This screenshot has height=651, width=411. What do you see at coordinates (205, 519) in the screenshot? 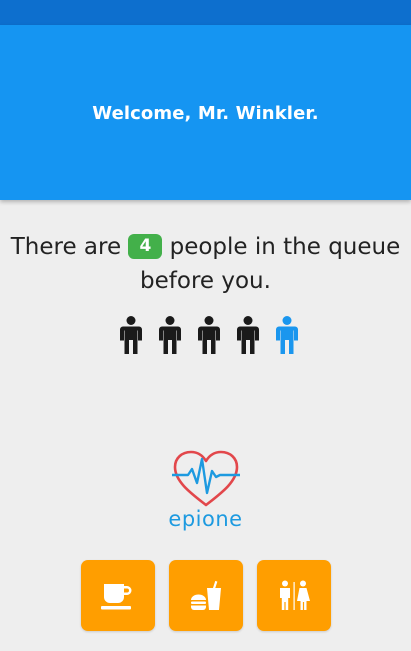
I see `logo-wordmark: epione` at bounding box center [205, 519].